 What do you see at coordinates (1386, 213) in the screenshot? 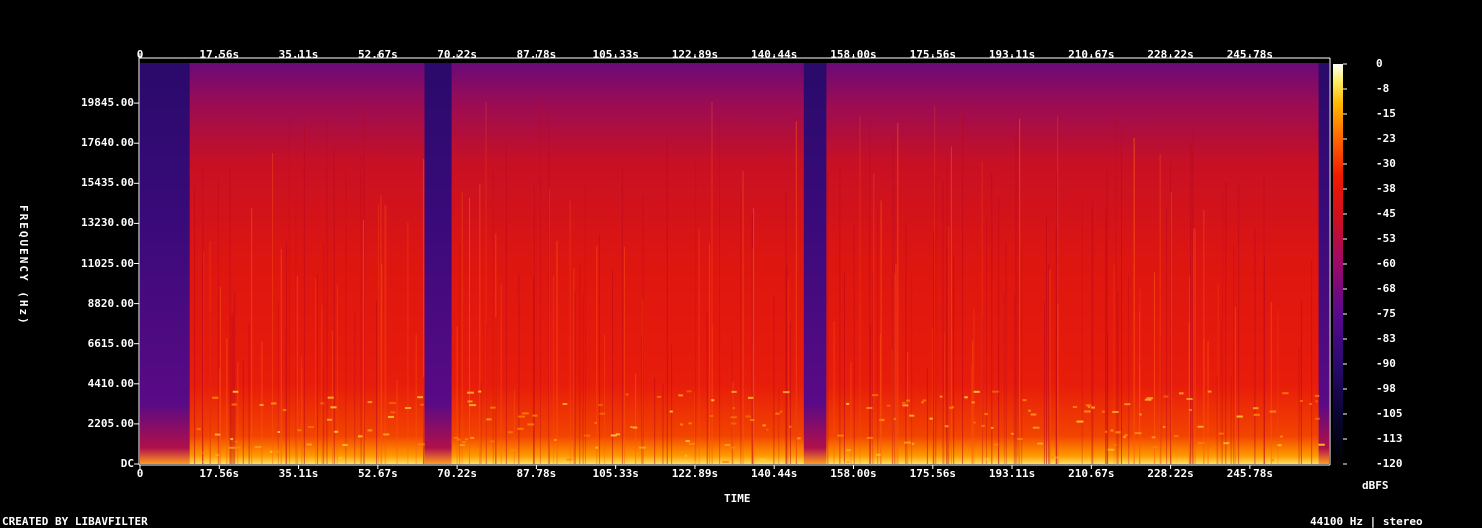
I see `colorbar-tick-label: -45` at bounding box center [1386, 213].